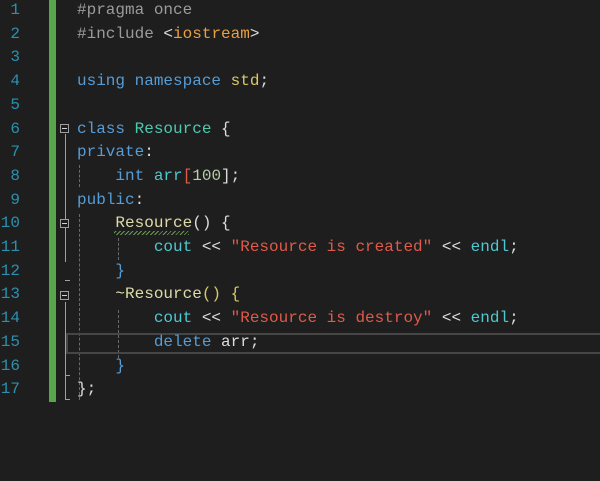 This screenshot has width=600, height=481. Describe the element at coordinates (300, 271) in the screenshot. I see `code-line: 12 }` at that location.